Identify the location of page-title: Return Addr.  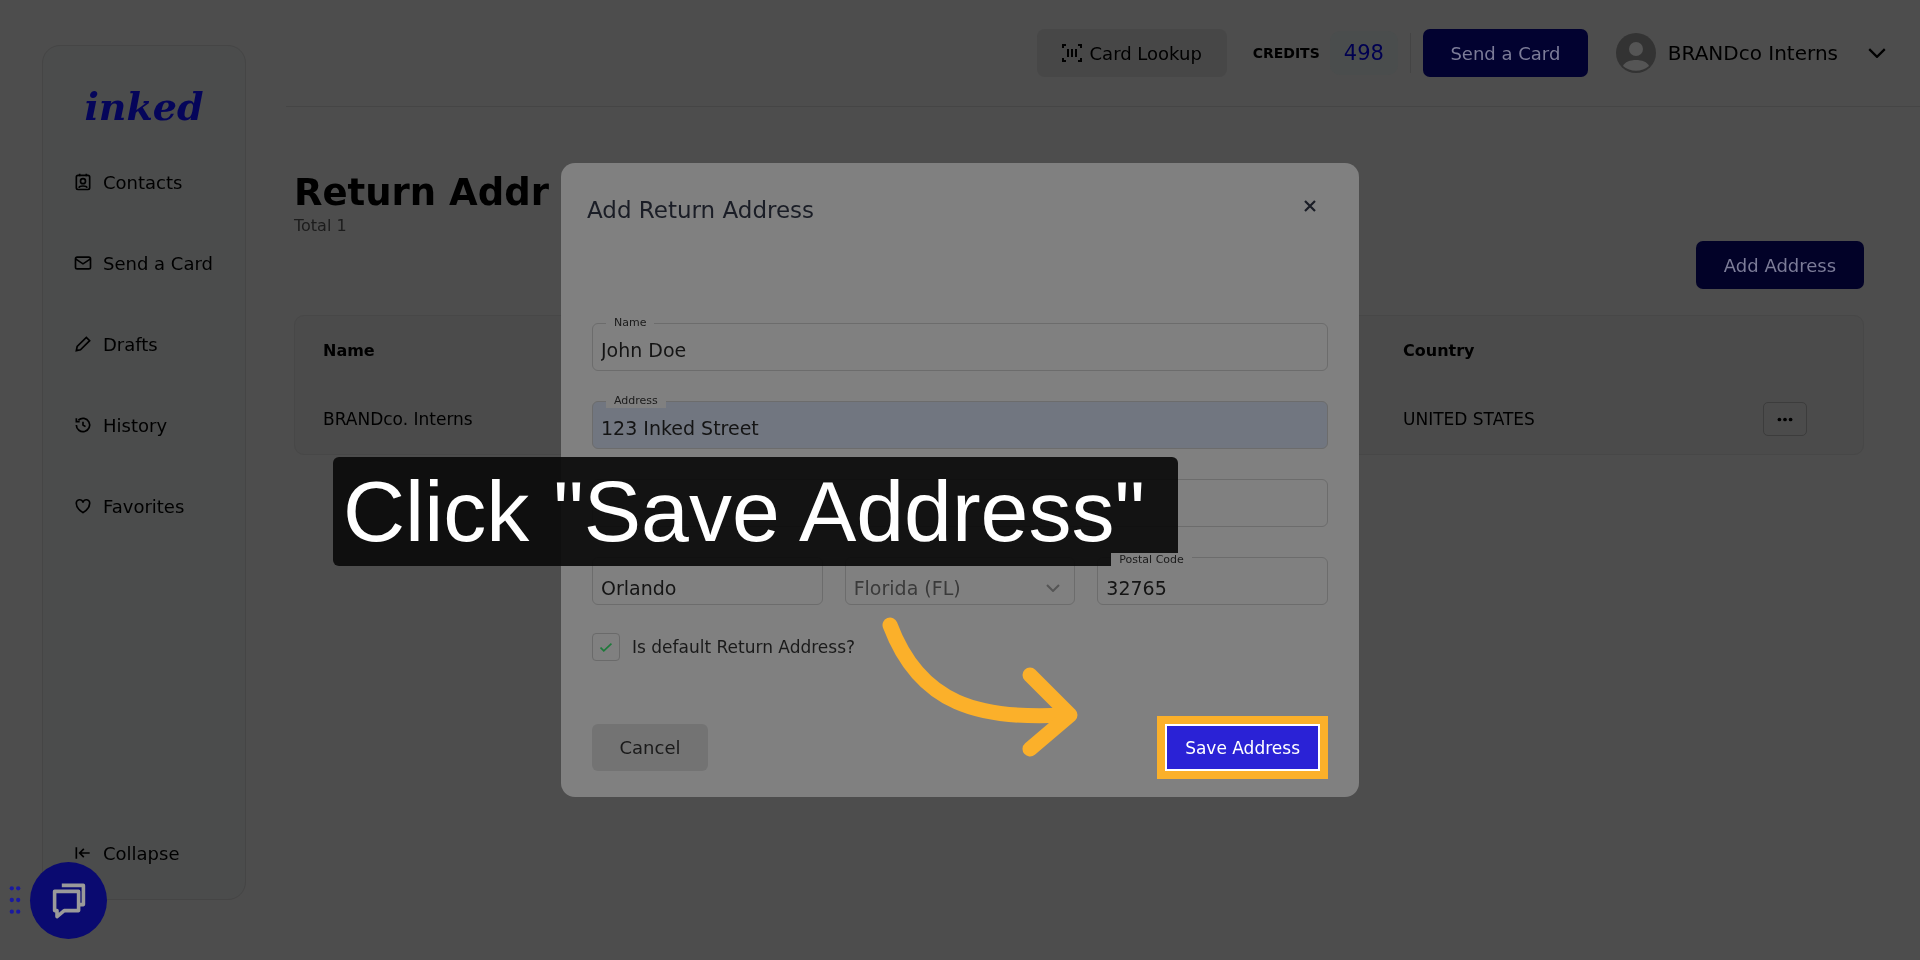
(421, 192).